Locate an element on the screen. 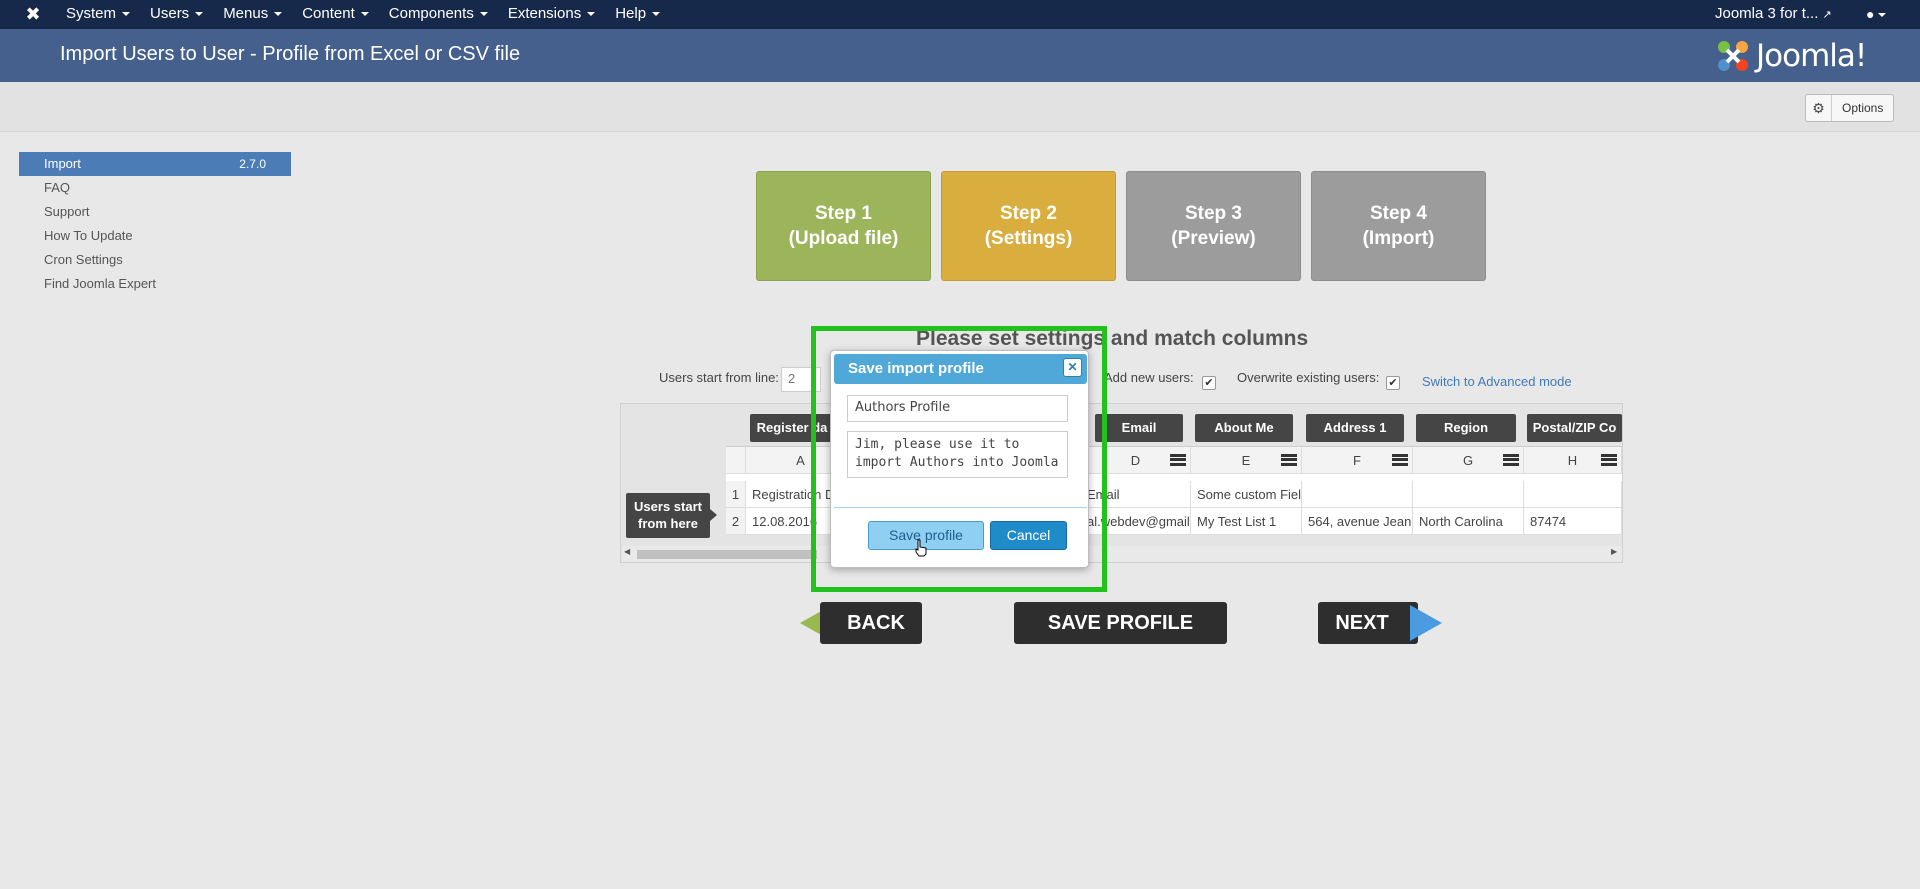  scroll-right-arrow-icon: ▶ is located at coordinates (1614, 551).